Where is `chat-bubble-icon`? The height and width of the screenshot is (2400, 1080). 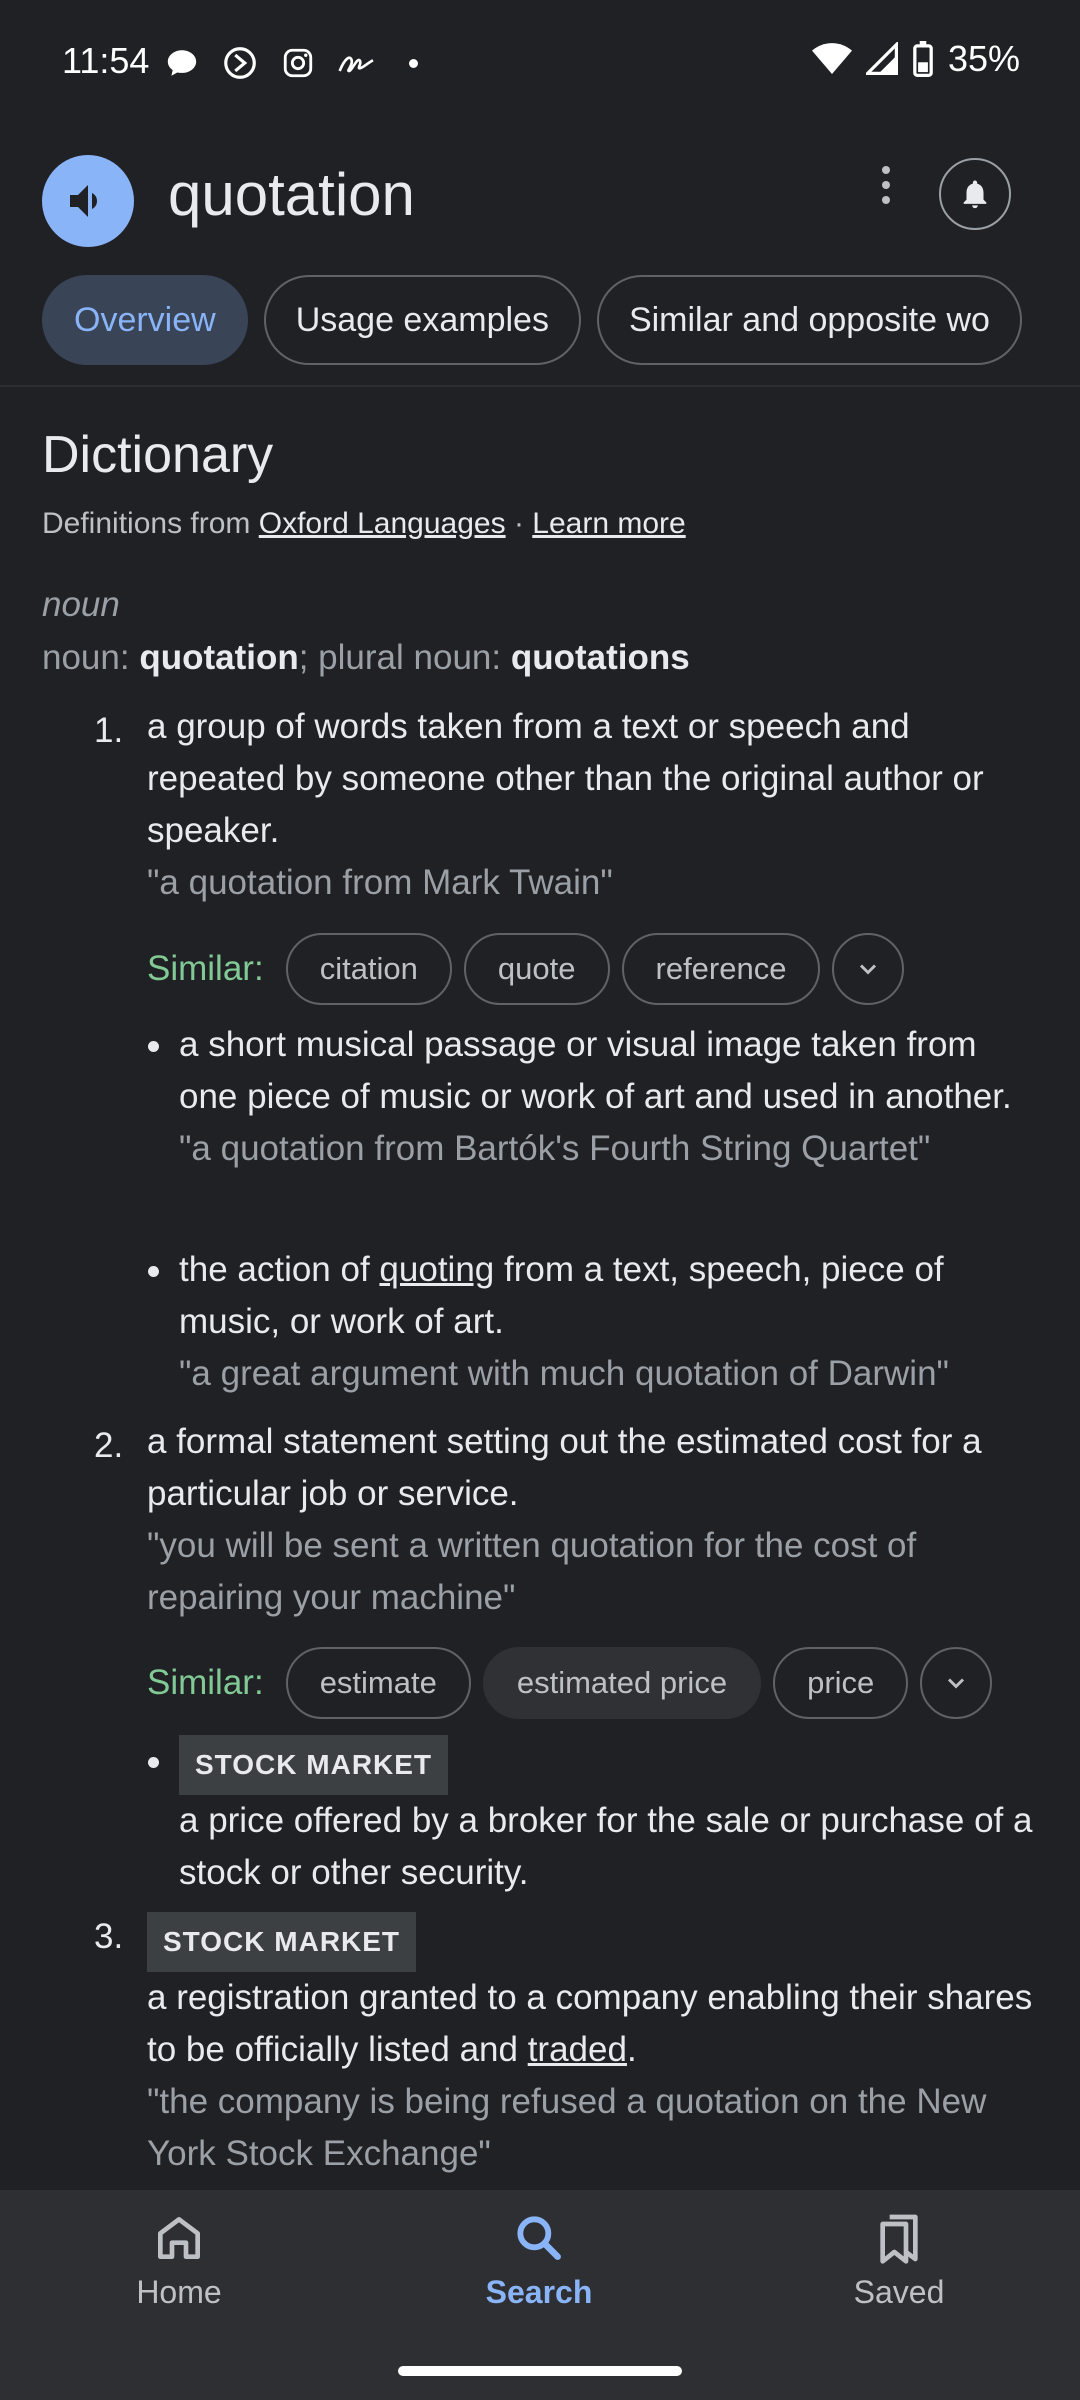 chat-bubble-icon is located at coordinates (182, 63).